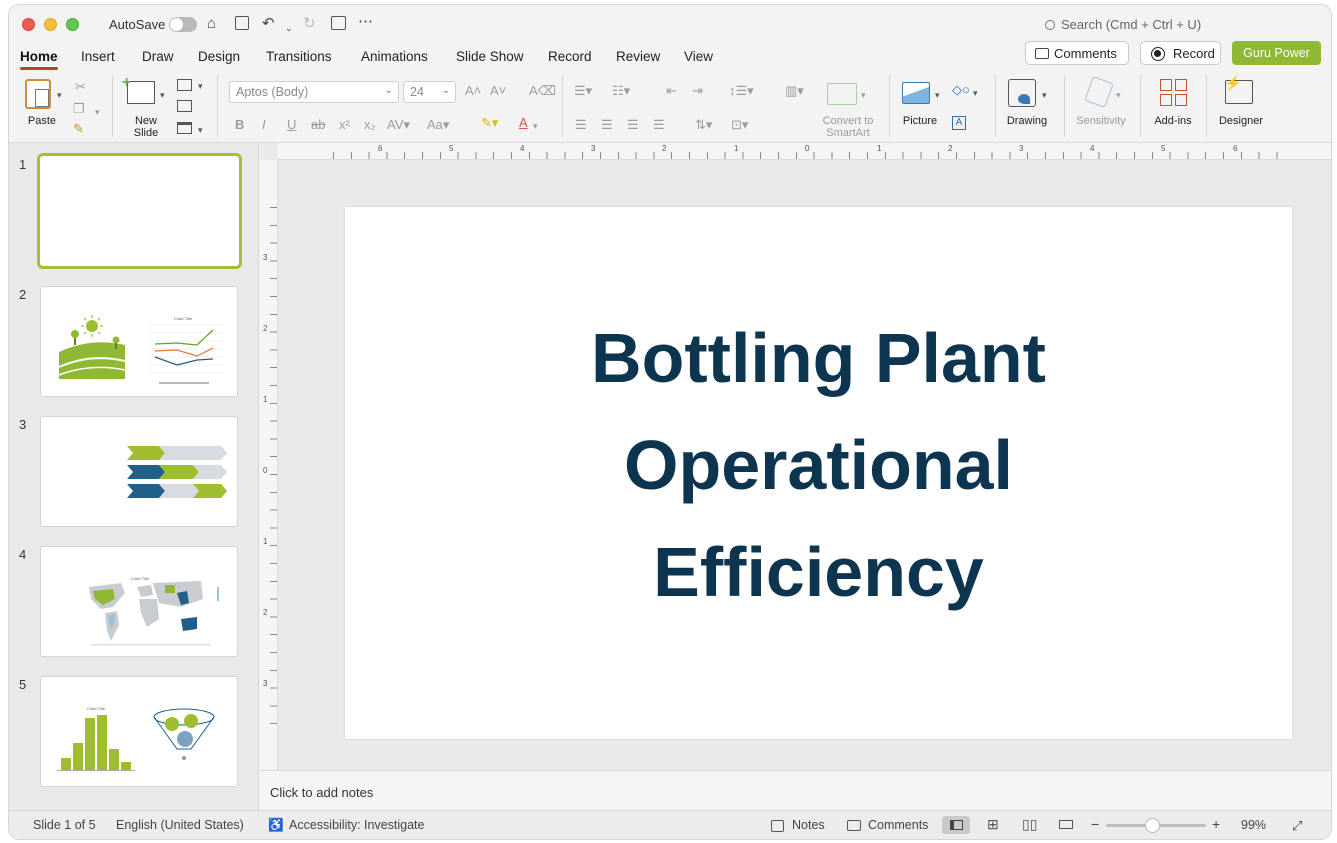 The width and height of the screenshot is (1337, 843). Describe the element at coordinates (318, 125) in the screenshot. I see `strikethrough-icon: ab` at that location.